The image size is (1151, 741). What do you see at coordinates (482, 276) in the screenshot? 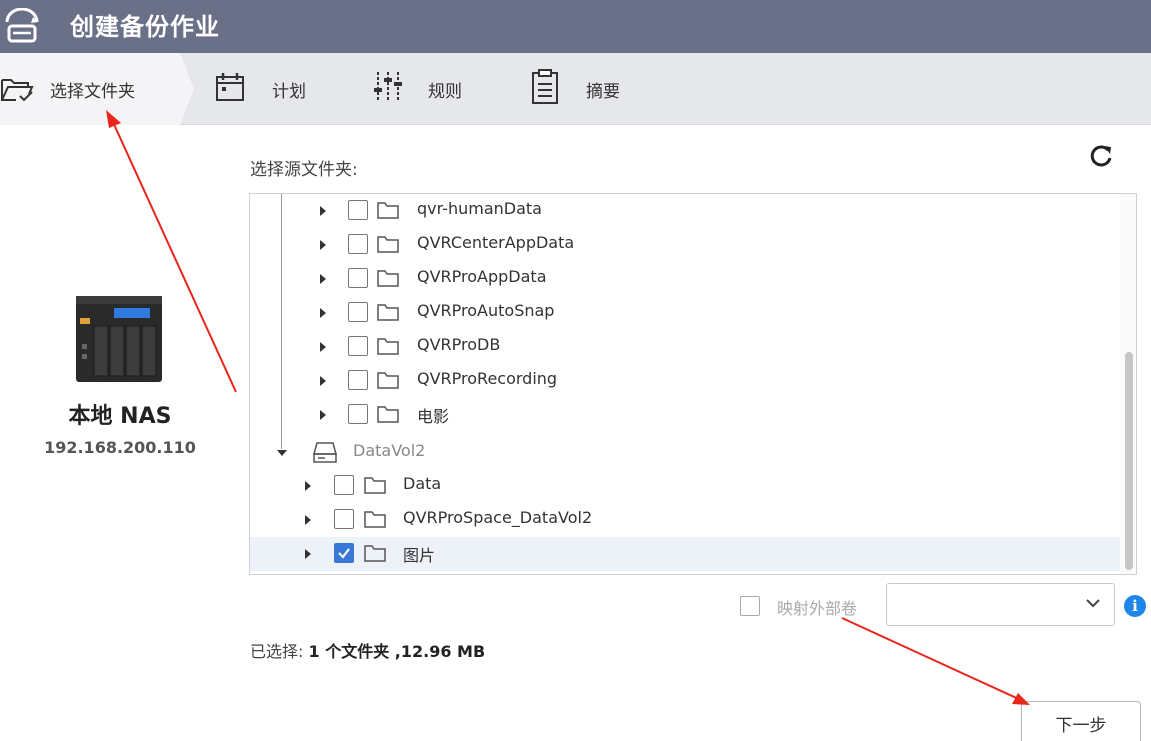
I see `folder-label: QVRProAppData` at bounding box center [482, 276].